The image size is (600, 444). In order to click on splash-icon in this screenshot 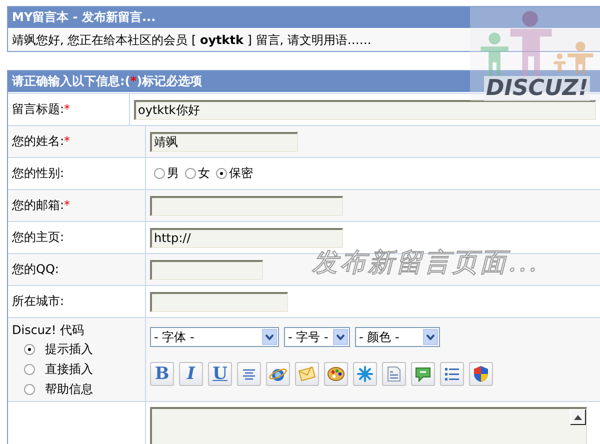, I will do `click(365, 374)`.